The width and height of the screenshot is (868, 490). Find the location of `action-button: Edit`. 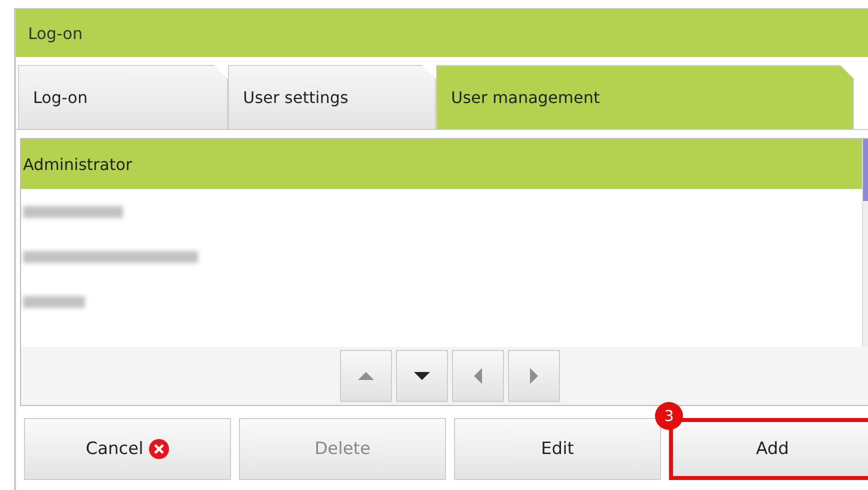

action-button: Edit is located at coordinates (557, 449).